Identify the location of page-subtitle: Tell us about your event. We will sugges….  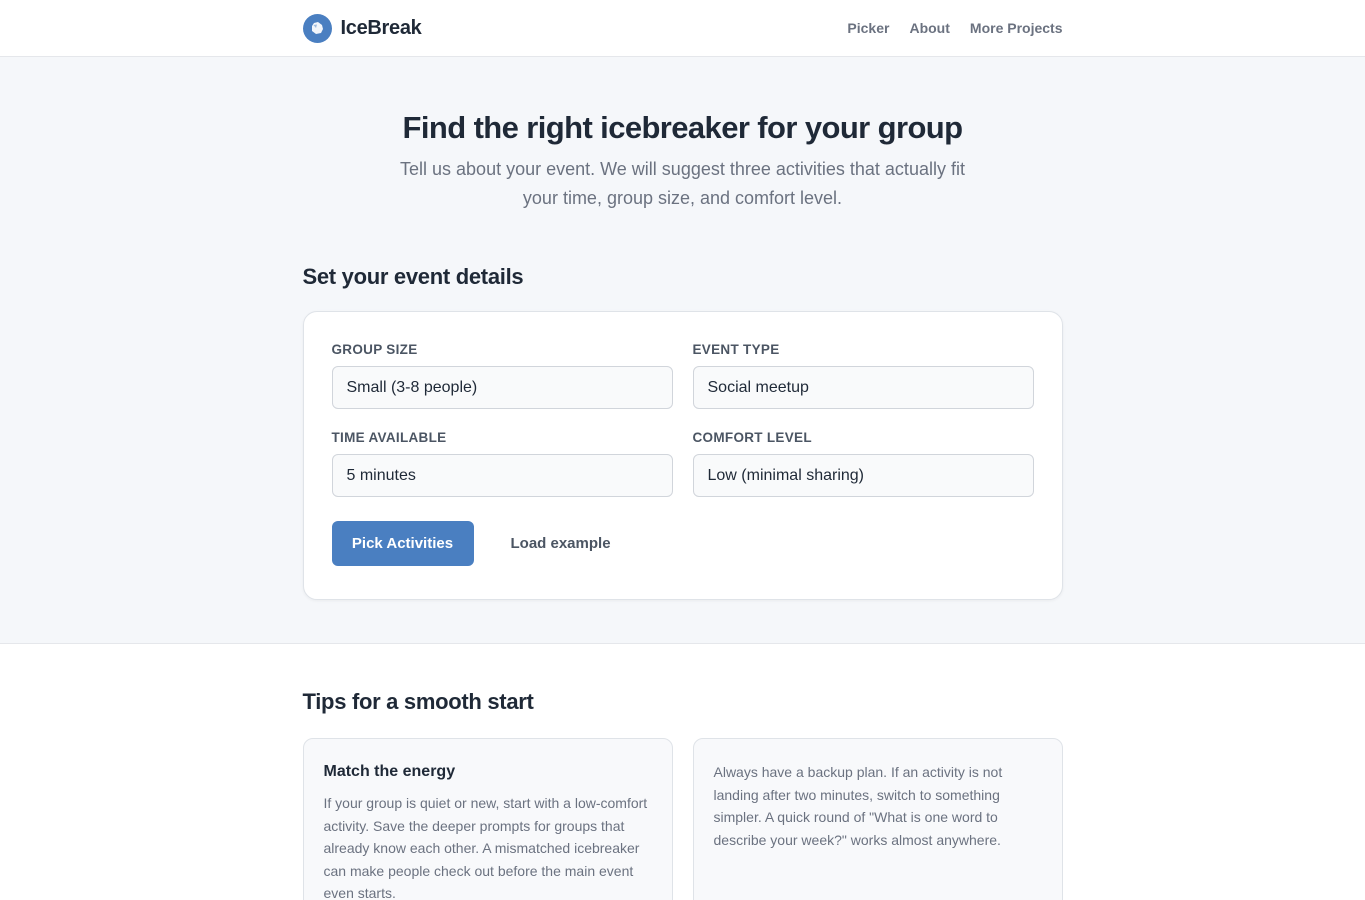
(682, 183).